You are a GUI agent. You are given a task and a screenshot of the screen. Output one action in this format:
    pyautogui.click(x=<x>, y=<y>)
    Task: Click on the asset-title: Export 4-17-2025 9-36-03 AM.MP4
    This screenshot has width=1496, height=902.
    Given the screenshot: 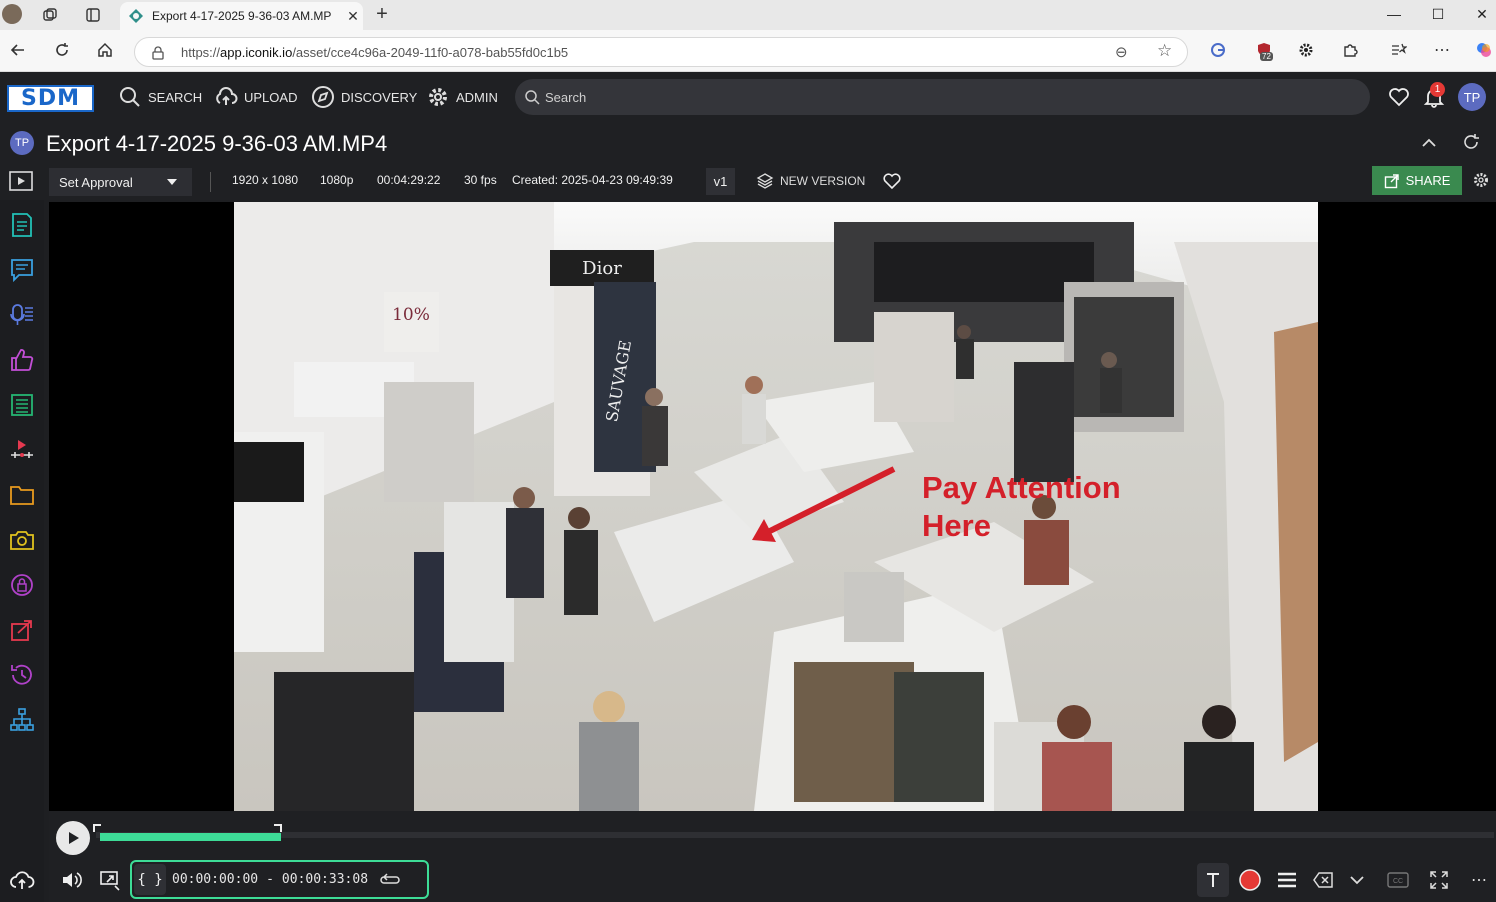 What is the action you would take?
    pyautogui.click(x=217, y=143)
    